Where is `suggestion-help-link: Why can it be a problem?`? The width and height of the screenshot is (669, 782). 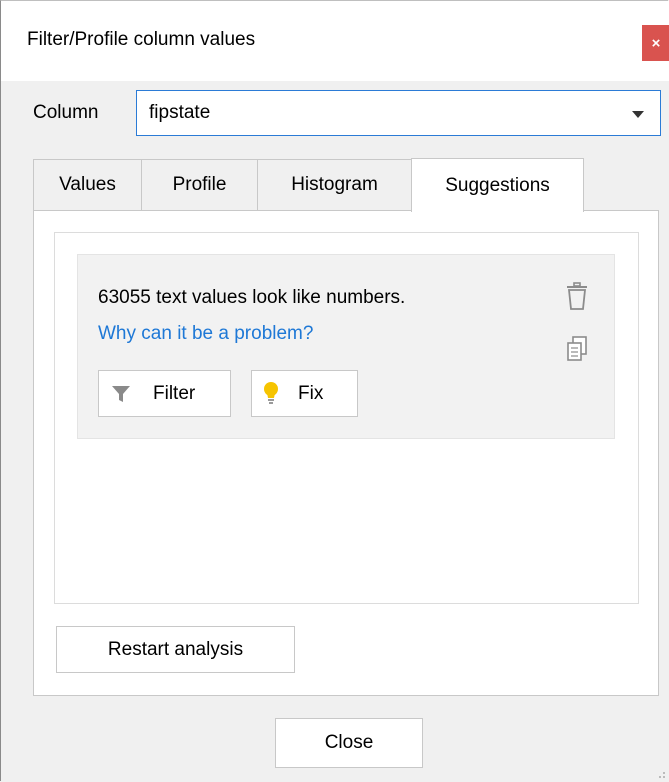
suggestion-help-link: Why can it be a problem? is located at coordinates (205, 334).